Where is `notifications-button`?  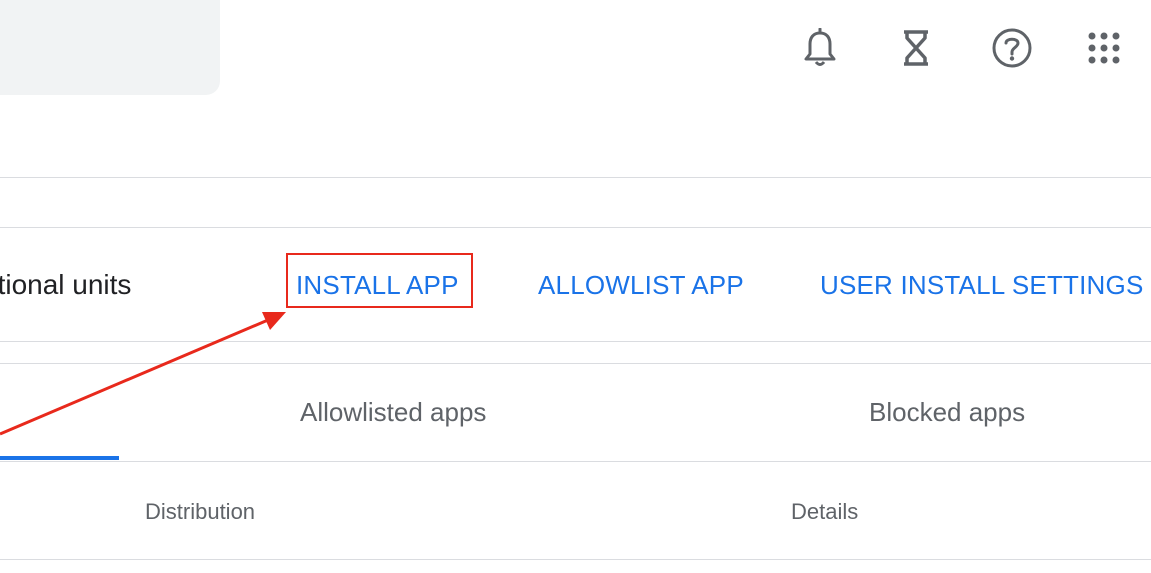
notifications-button is located at coordinates (820, 48).